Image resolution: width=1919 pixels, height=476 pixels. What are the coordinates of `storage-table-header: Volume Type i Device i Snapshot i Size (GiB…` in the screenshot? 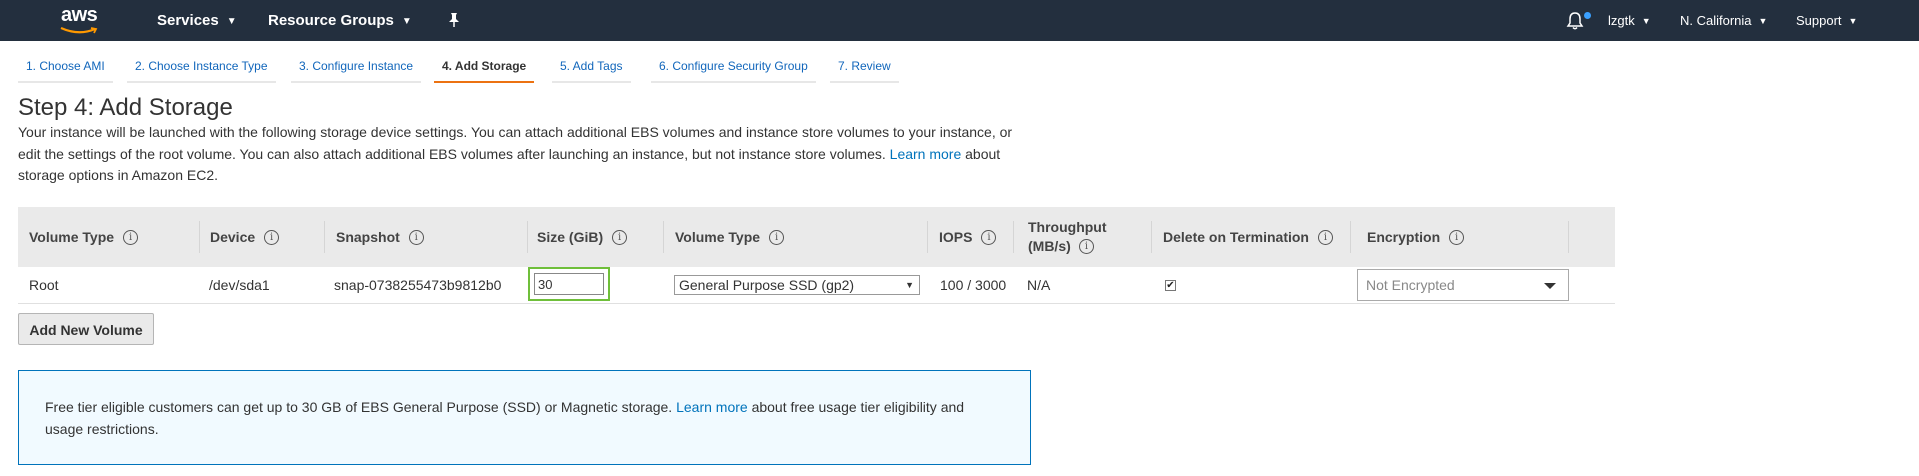 It's located at (816, 237).